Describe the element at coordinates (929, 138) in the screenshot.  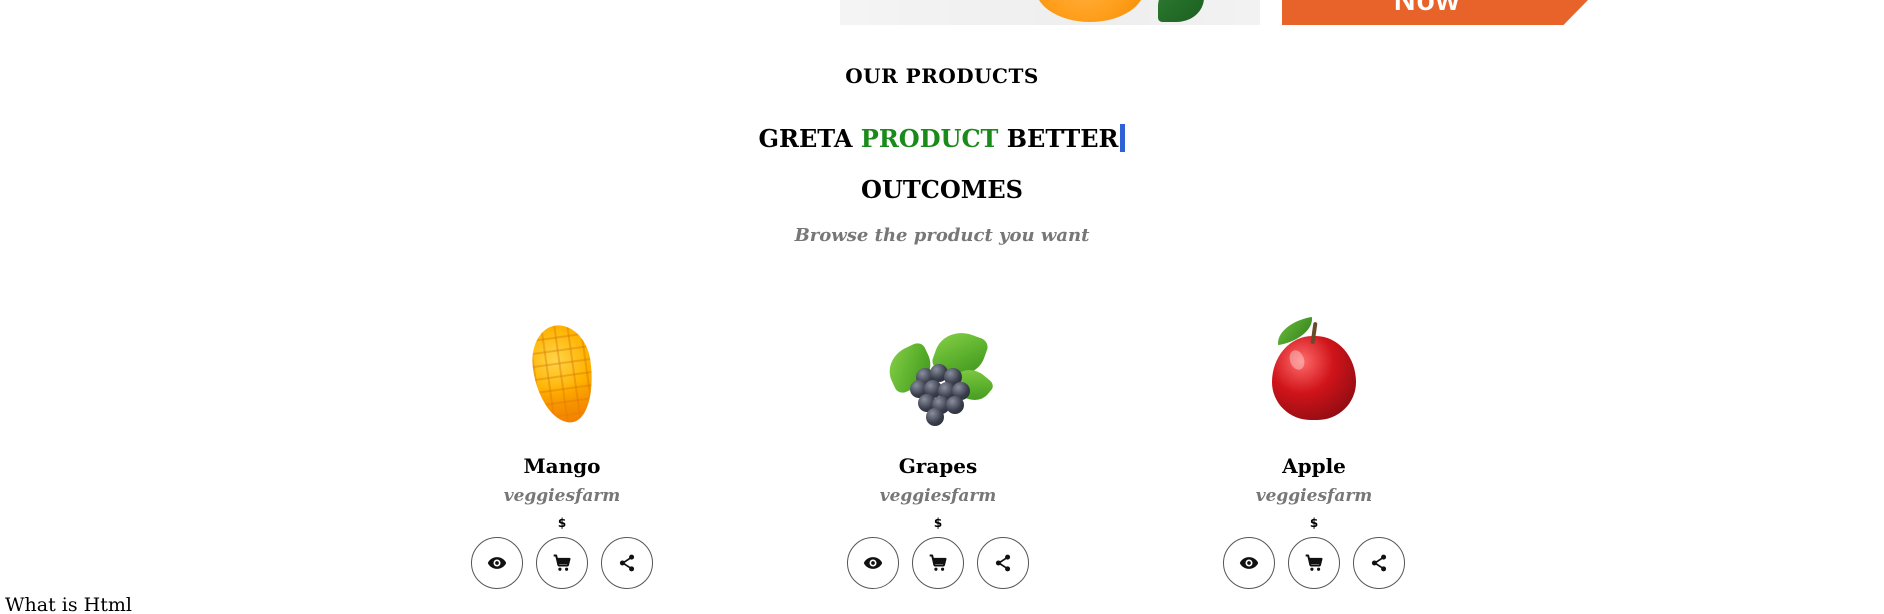
I see `title-accent: PRODUCT` at that location.